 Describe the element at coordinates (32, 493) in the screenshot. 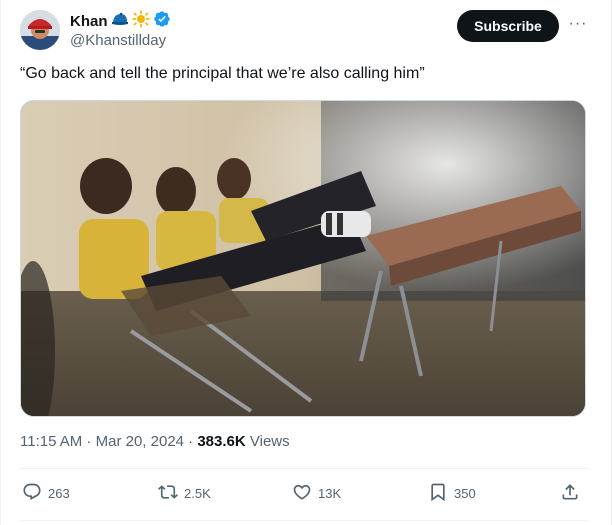

I see `reply-icon` at that location.